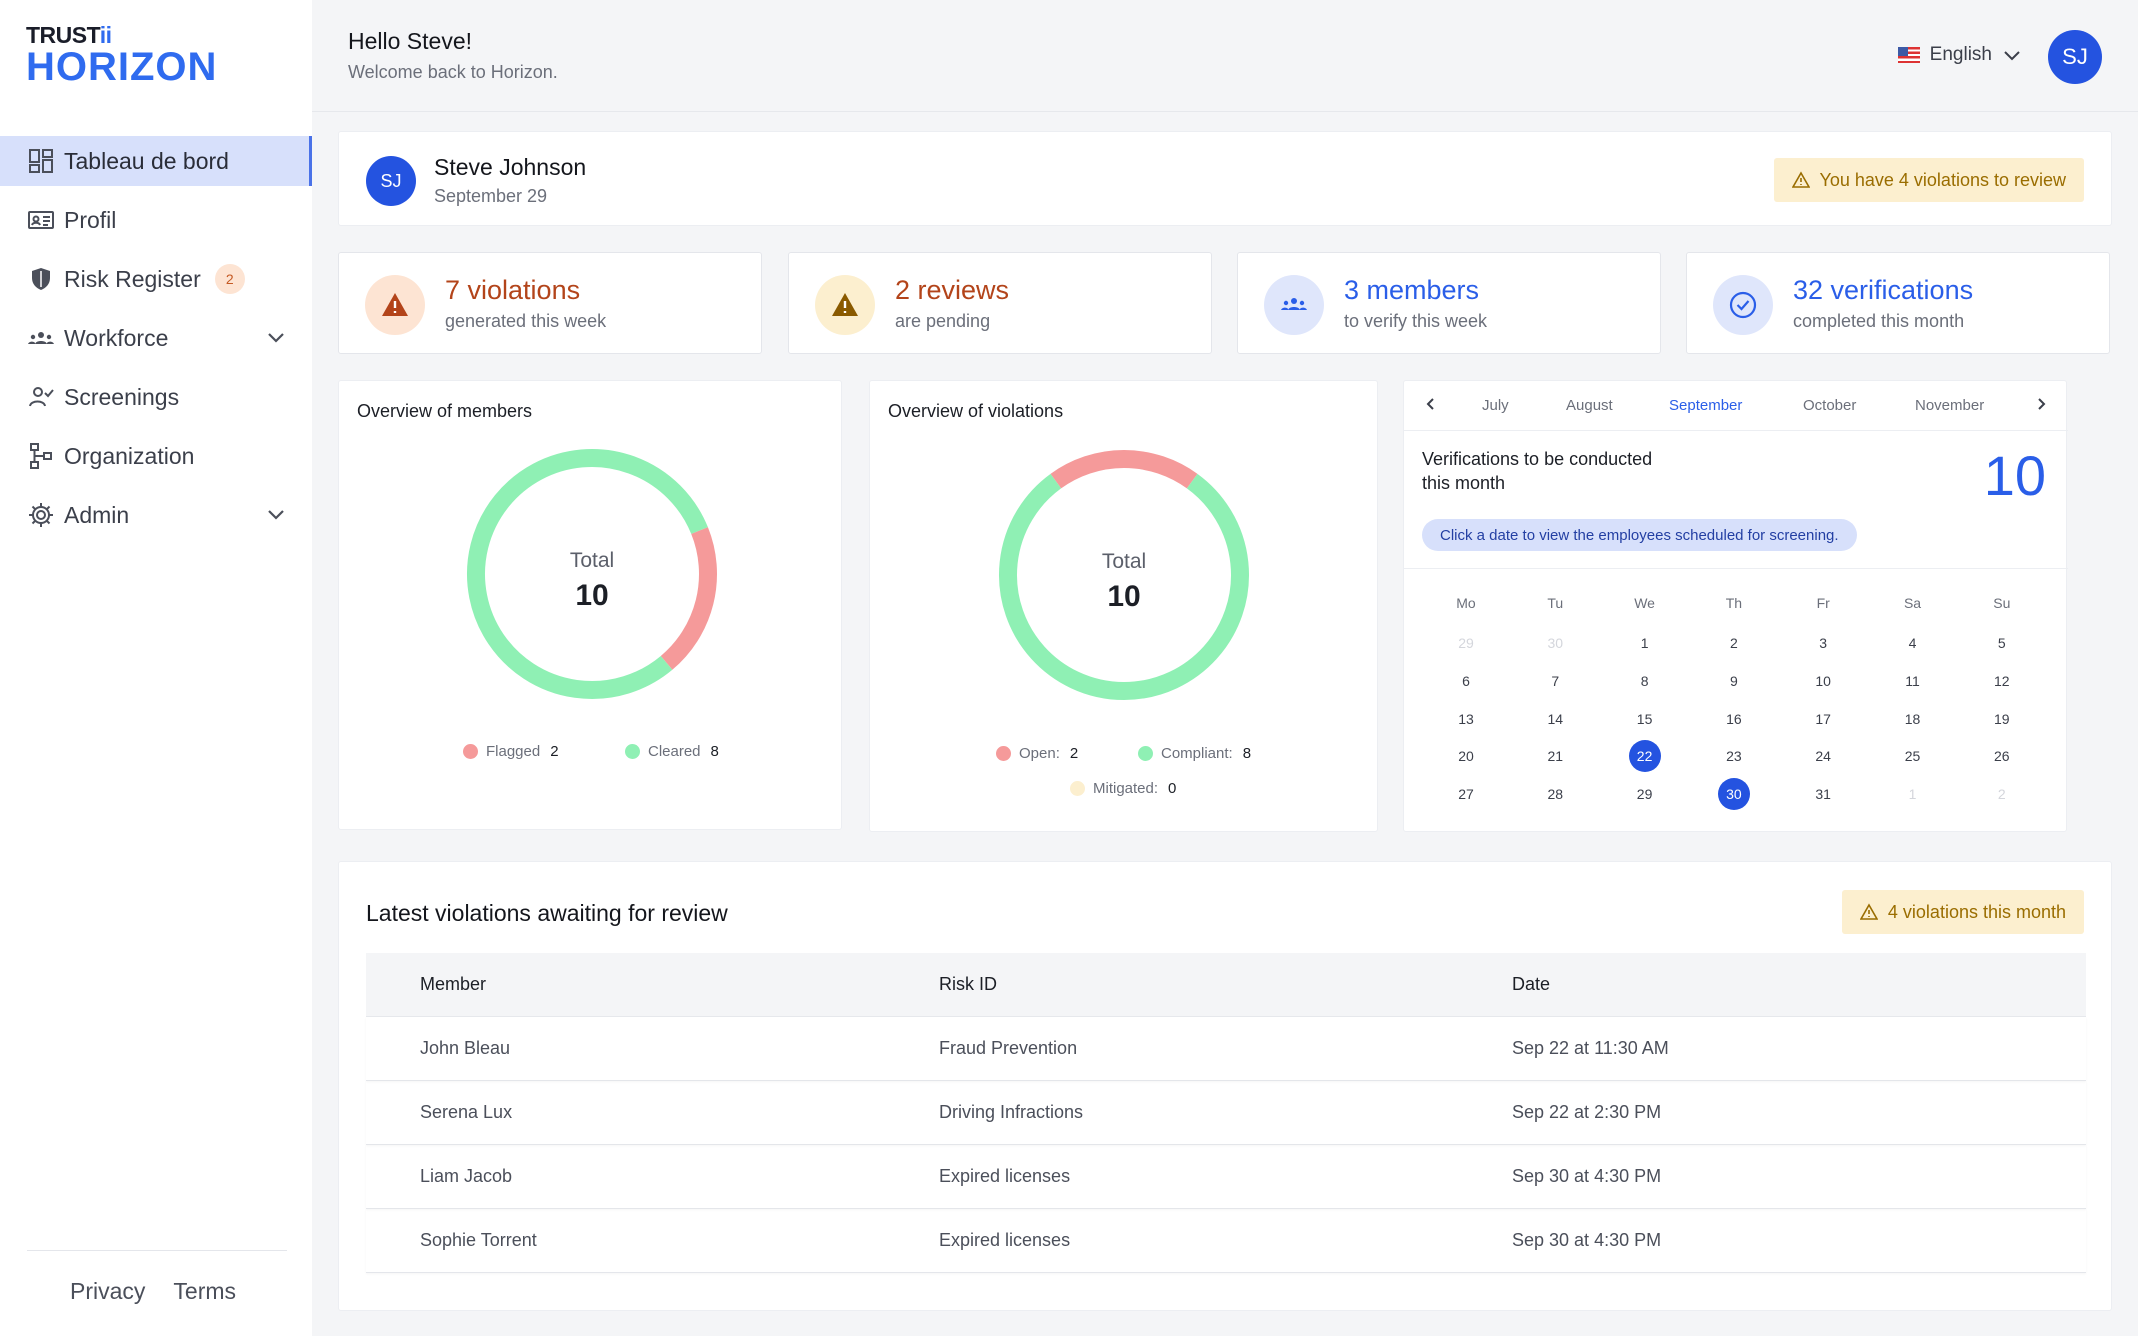 This screenshot has width=2138, height=1336. What do you see at coordinates (1913, 756) in the screenshot?
I see `calendar-day: 25` at bounding box center [1913, 756].